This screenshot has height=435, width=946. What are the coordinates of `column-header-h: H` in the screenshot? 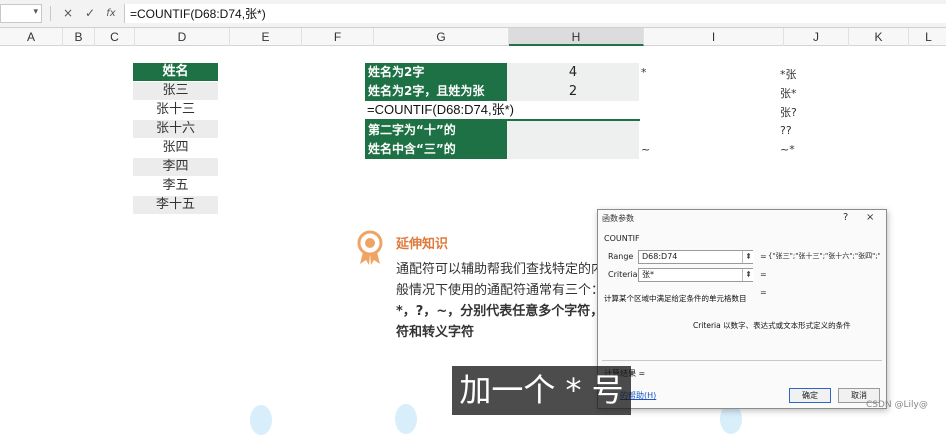 It's located at (576, 37).